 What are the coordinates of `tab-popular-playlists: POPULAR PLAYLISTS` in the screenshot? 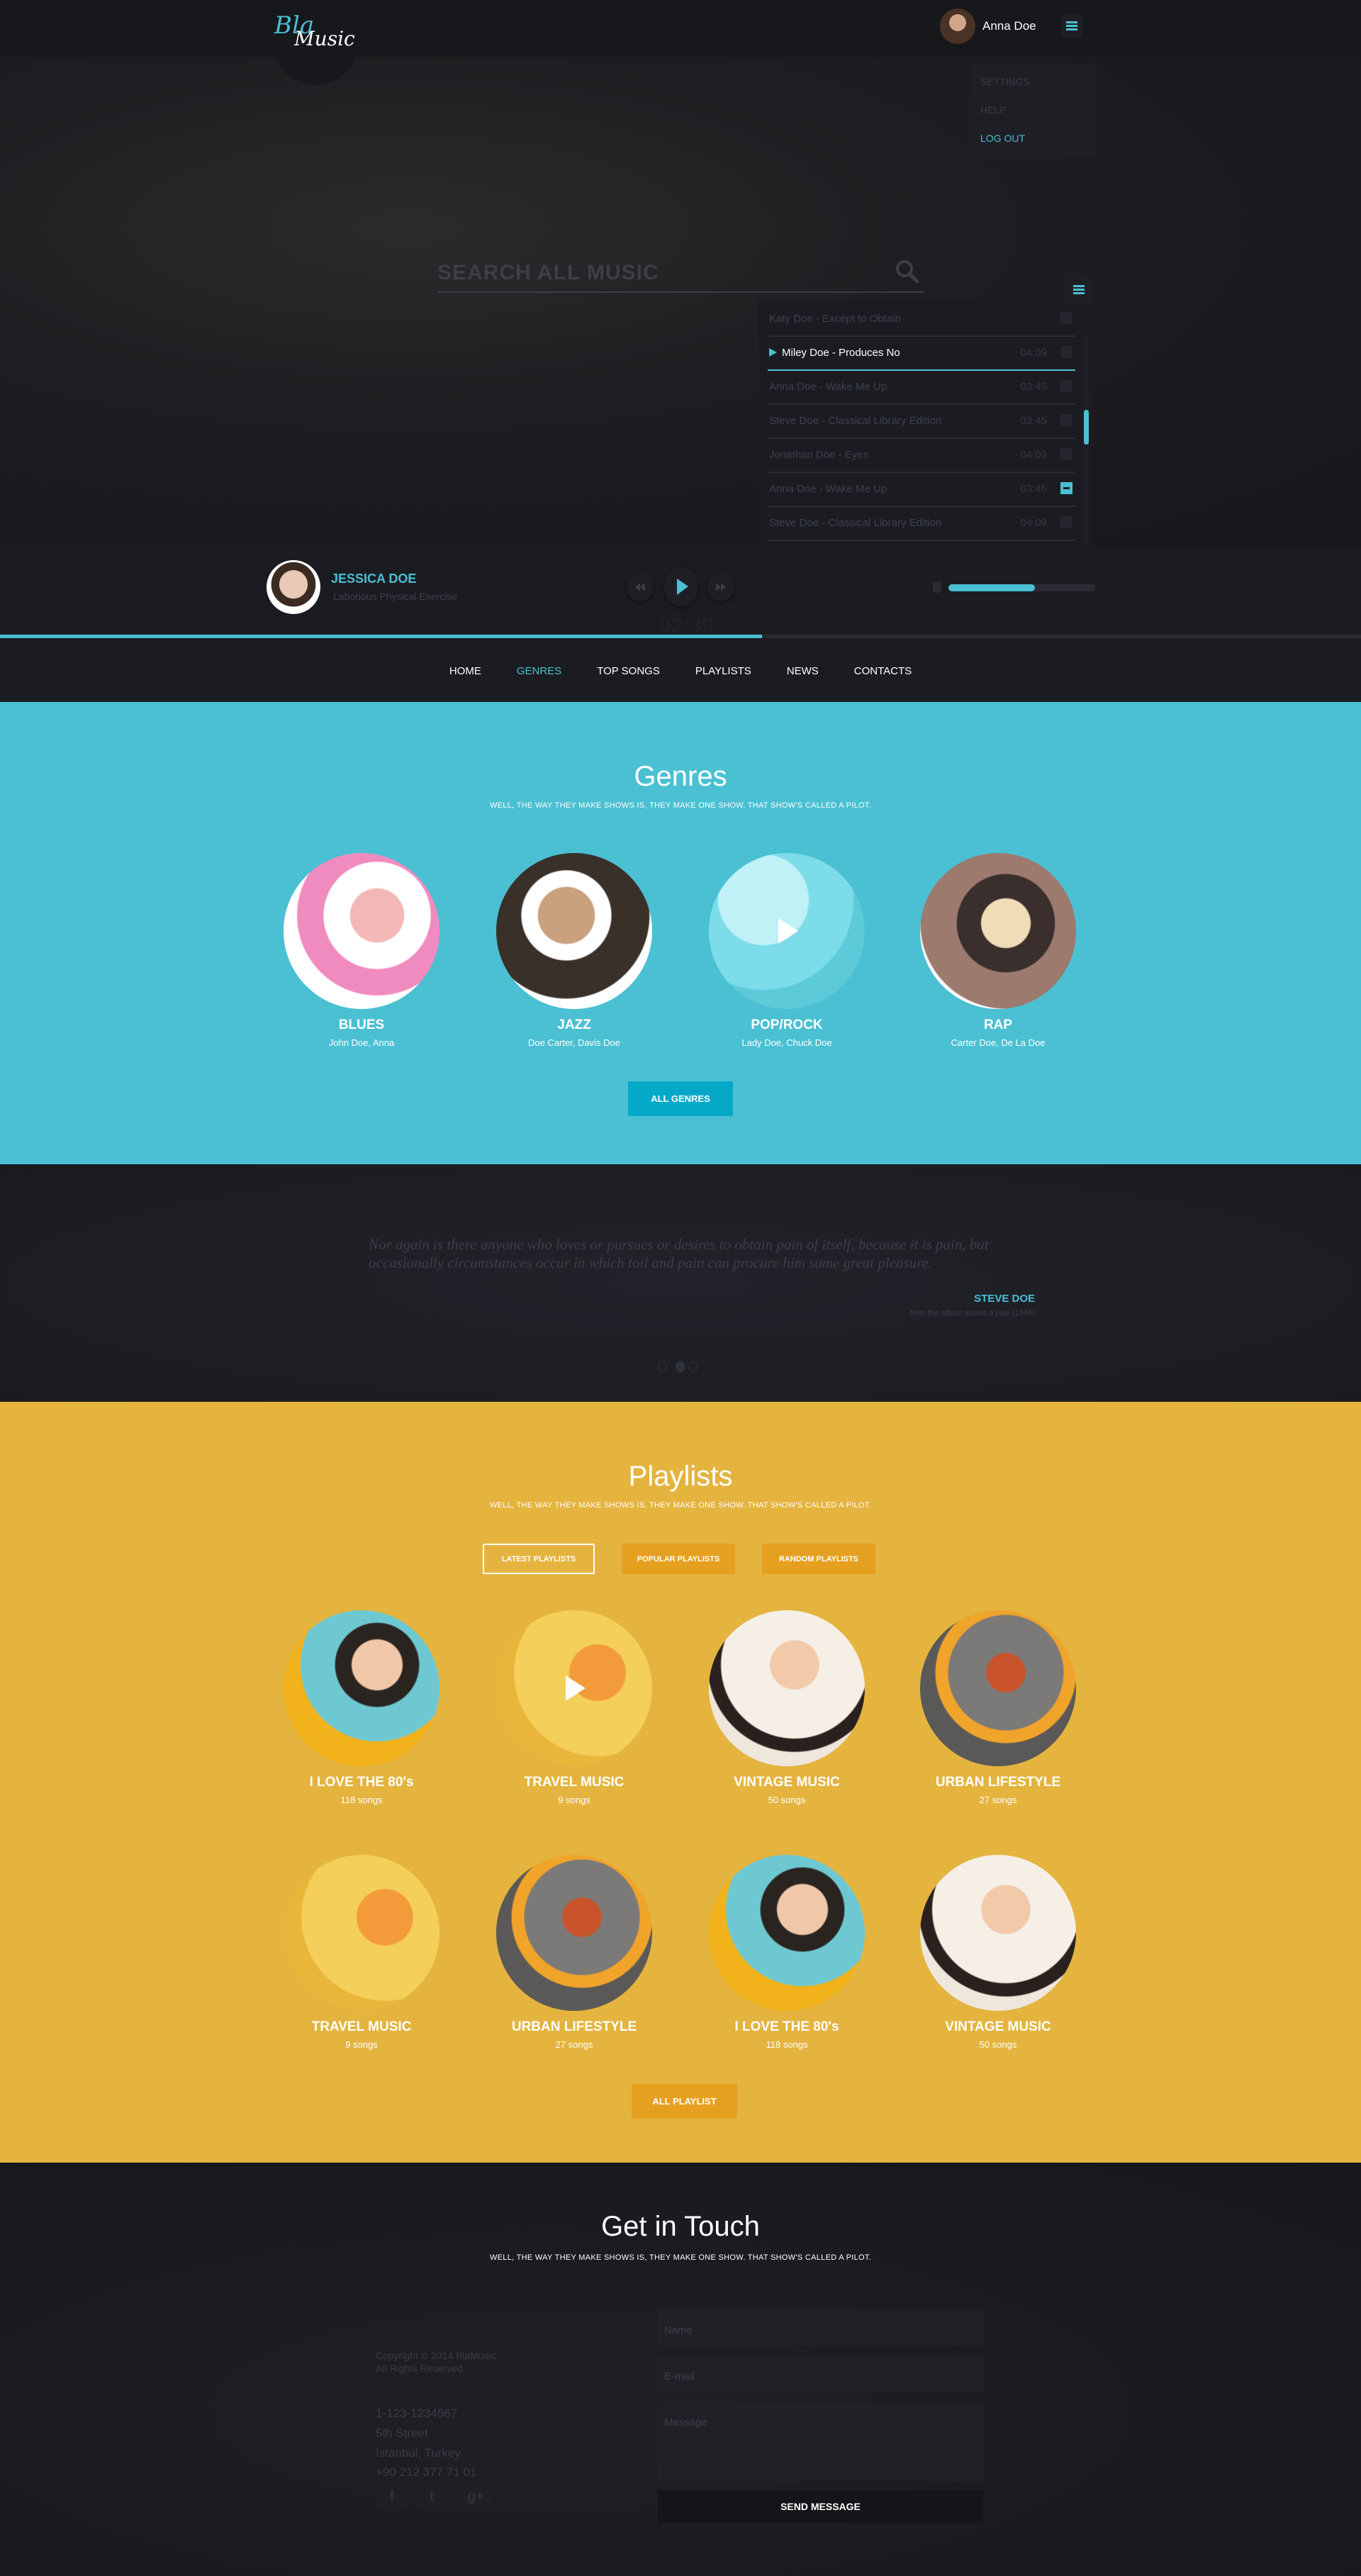 It's located at (678, 1559).